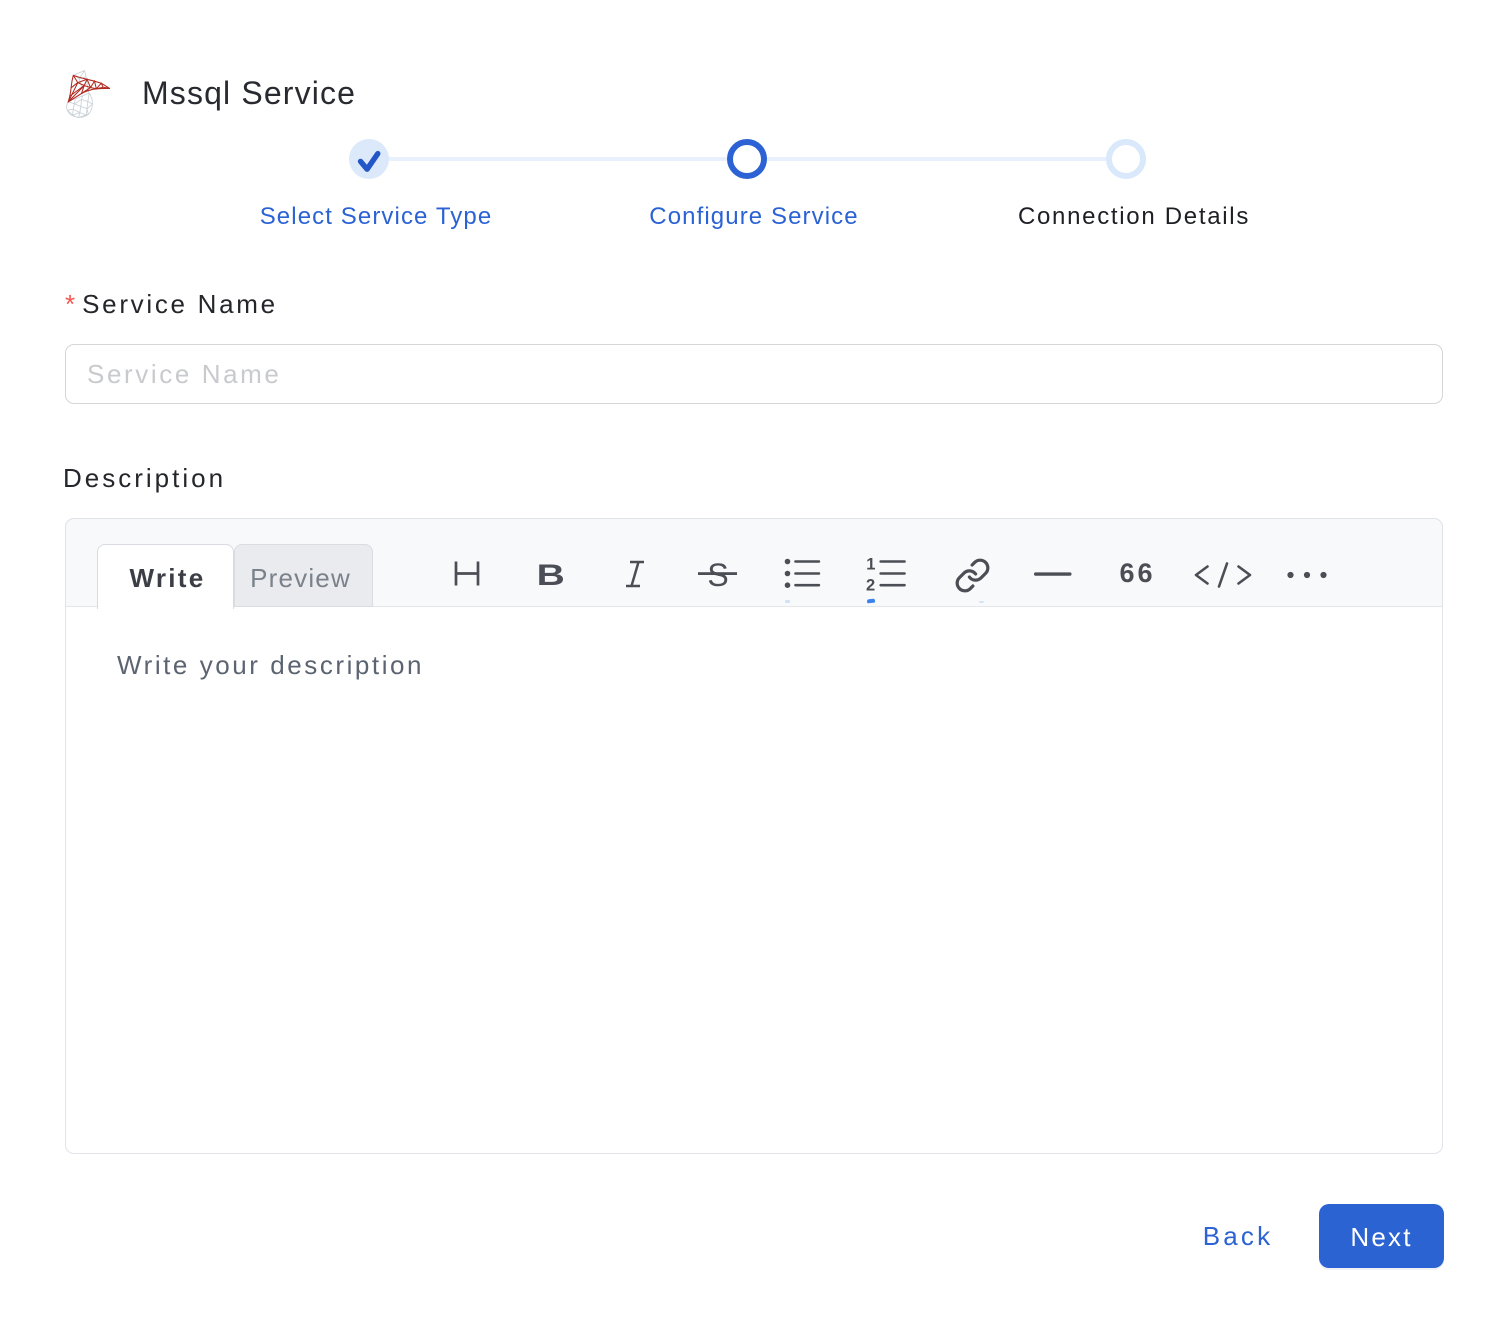 Image resolution: width=1508 pixels, height=1330 pixels. I want to click on svg-text: 66, so click(1138, 573).